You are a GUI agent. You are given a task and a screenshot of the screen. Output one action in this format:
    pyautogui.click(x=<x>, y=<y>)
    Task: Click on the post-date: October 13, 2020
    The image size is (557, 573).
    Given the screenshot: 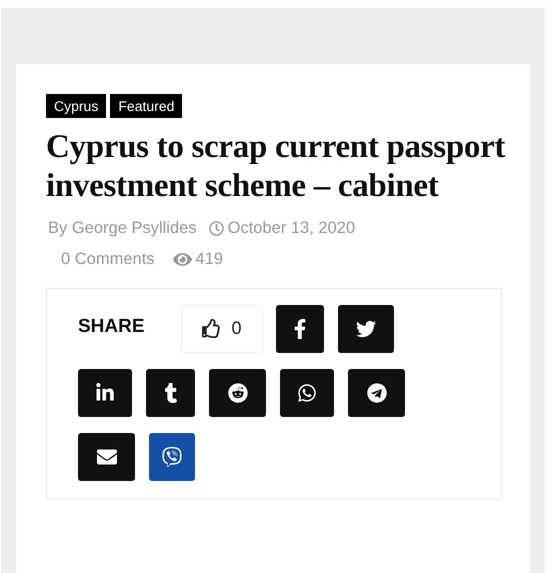 What is the action you would take?
    pyautogui.click(x=292, y=228)
    